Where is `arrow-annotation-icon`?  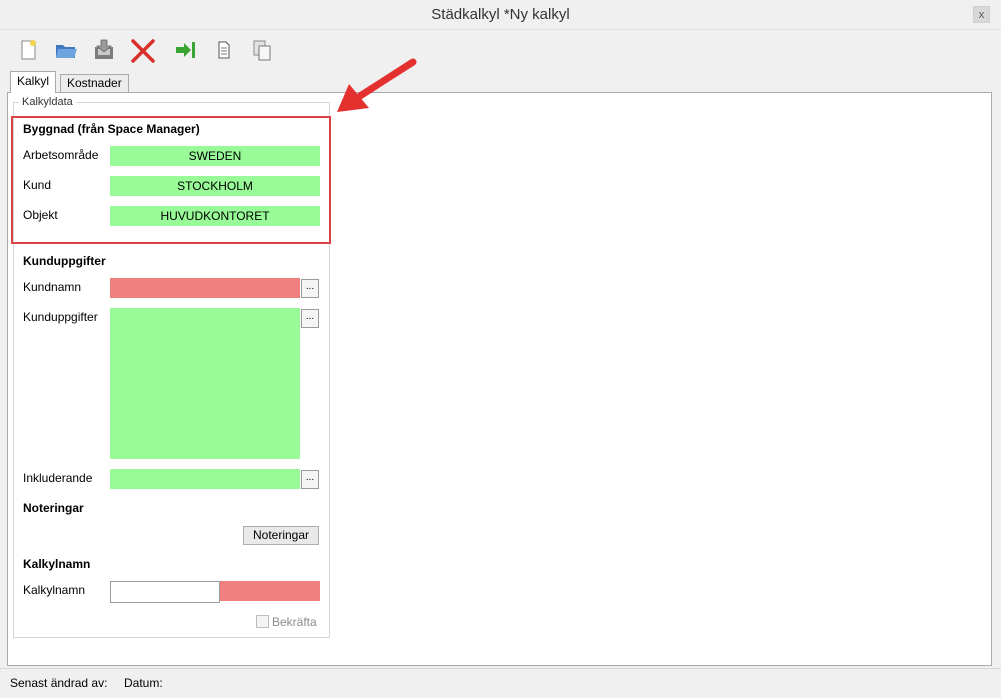 arrow-annotation-icon is located at coordinates (377, 85).